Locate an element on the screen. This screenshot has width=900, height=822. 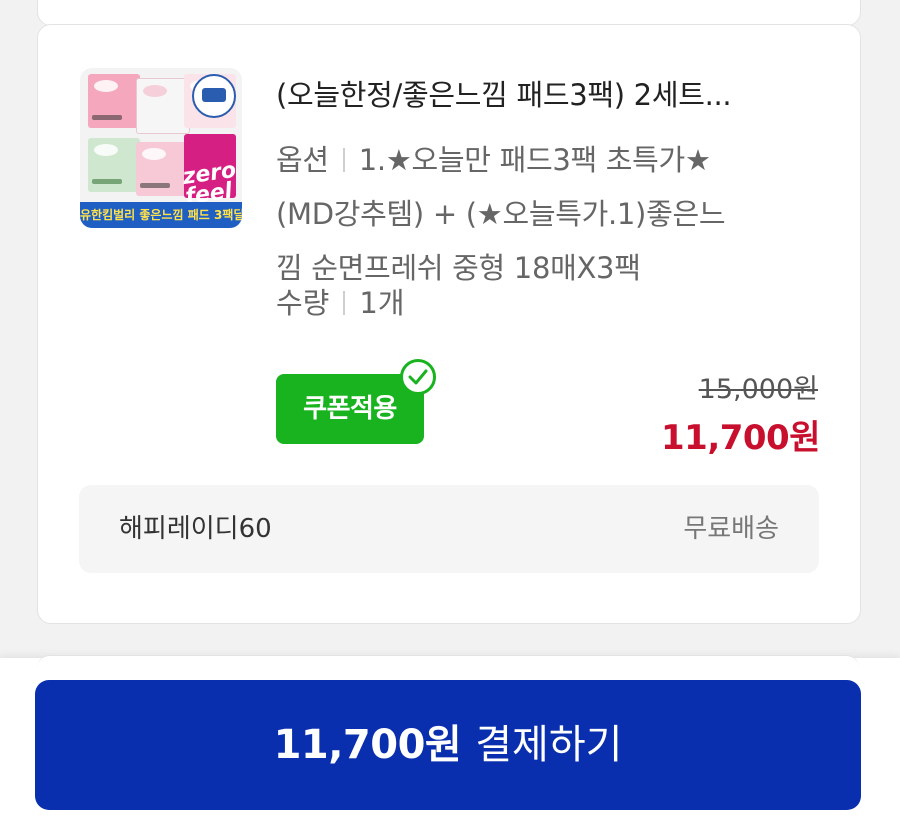
seller-name: 해피레이디60 is located at coordinates (195, 529).